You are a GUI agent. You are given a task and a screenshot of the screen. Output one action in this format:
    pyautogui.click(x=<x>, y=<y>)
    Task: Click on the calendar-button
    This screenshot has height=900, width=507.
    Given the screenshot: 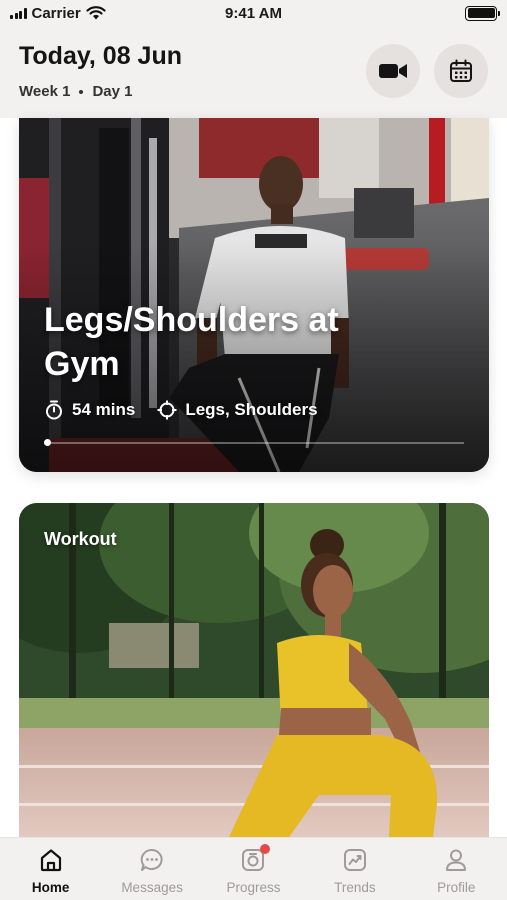 What is the action you would take?
    pyautogui.click(x=461, y=71)
    